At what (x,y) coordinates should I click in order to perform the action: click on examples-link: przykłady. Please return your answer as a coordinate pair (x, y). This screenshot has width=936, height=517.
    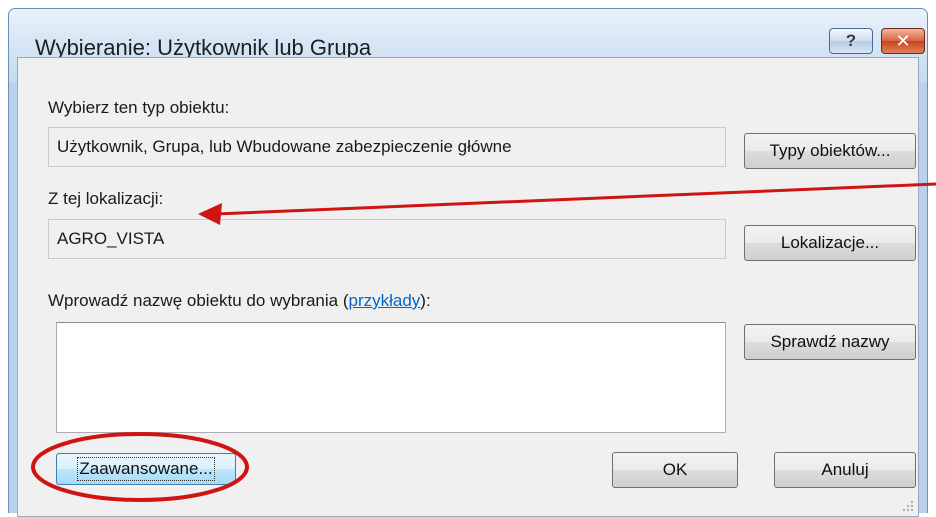
    Looking at the image, I should click on (384, 300).